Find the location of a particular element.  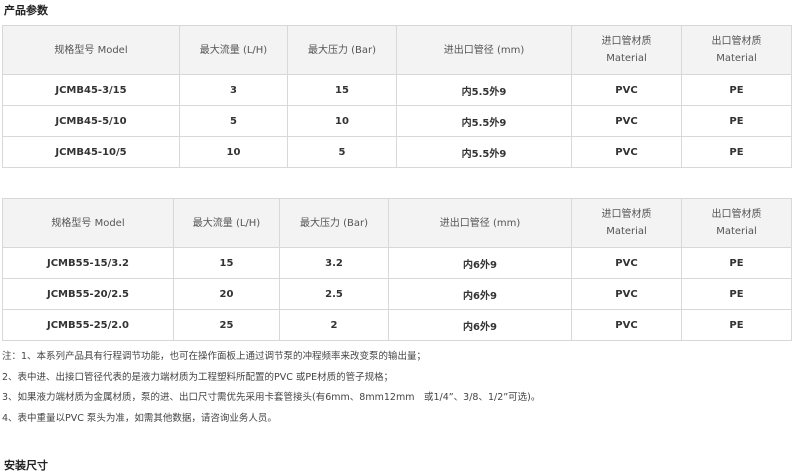

table-cell: 25 is located at coordinates (226, 325).